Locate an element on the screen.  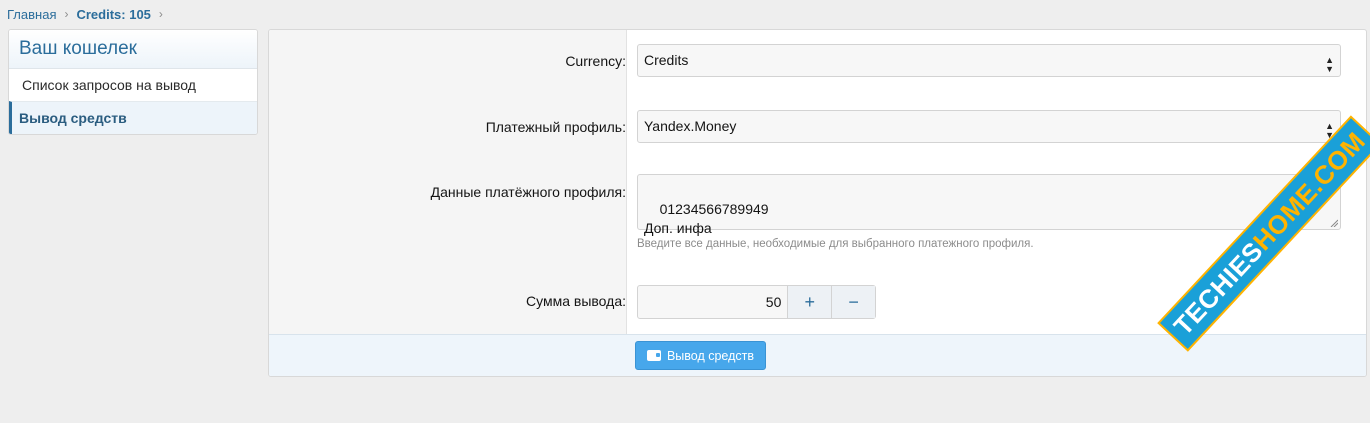
amount-input: 50 is located at coordinates (713, 302).